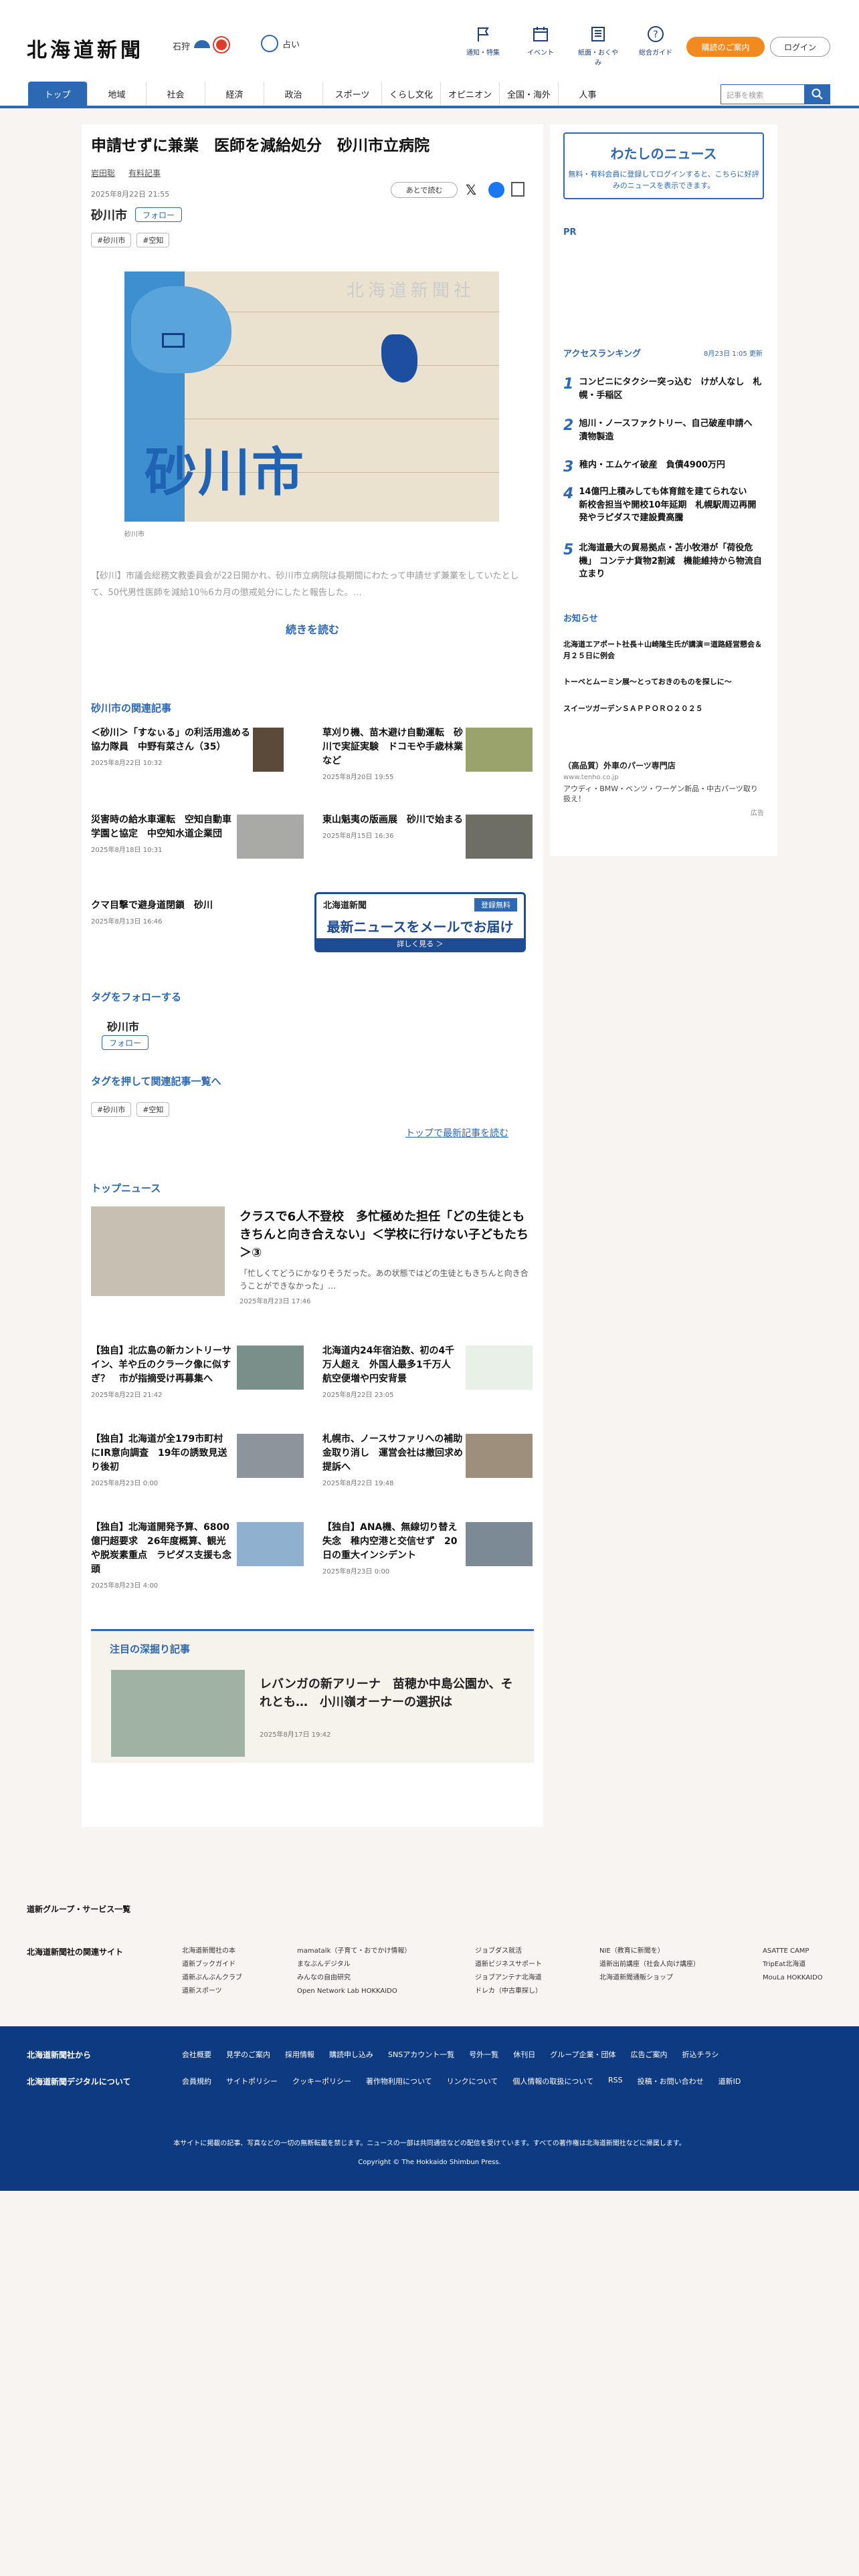 This screenshot has height=2576, width=859. What do you see at coordinates (212, 1965) in the screenshot?
I see `footer-link: 道新ブックガイド` at bounding box center [212, 1965].